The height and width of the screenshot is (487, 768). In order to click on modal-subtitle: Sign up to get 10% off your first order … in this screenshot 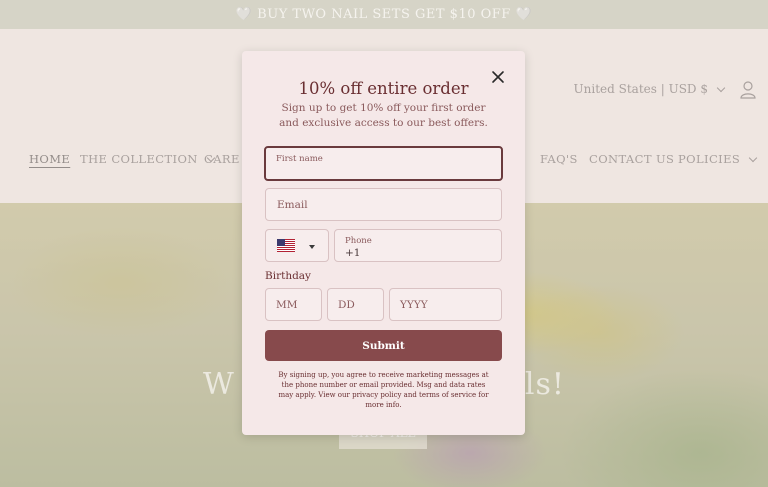, I will do `click(383, 115)`.